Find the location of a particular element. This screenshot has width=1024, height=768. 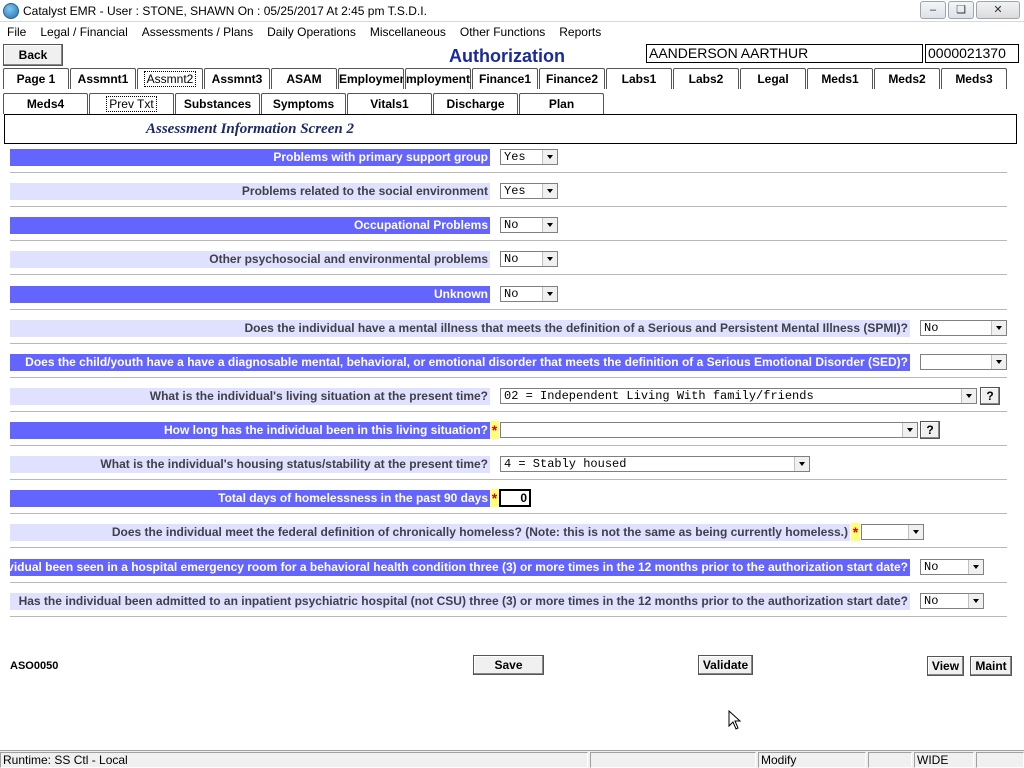

tab-substances: Substances is located at coordinates (217, 103).